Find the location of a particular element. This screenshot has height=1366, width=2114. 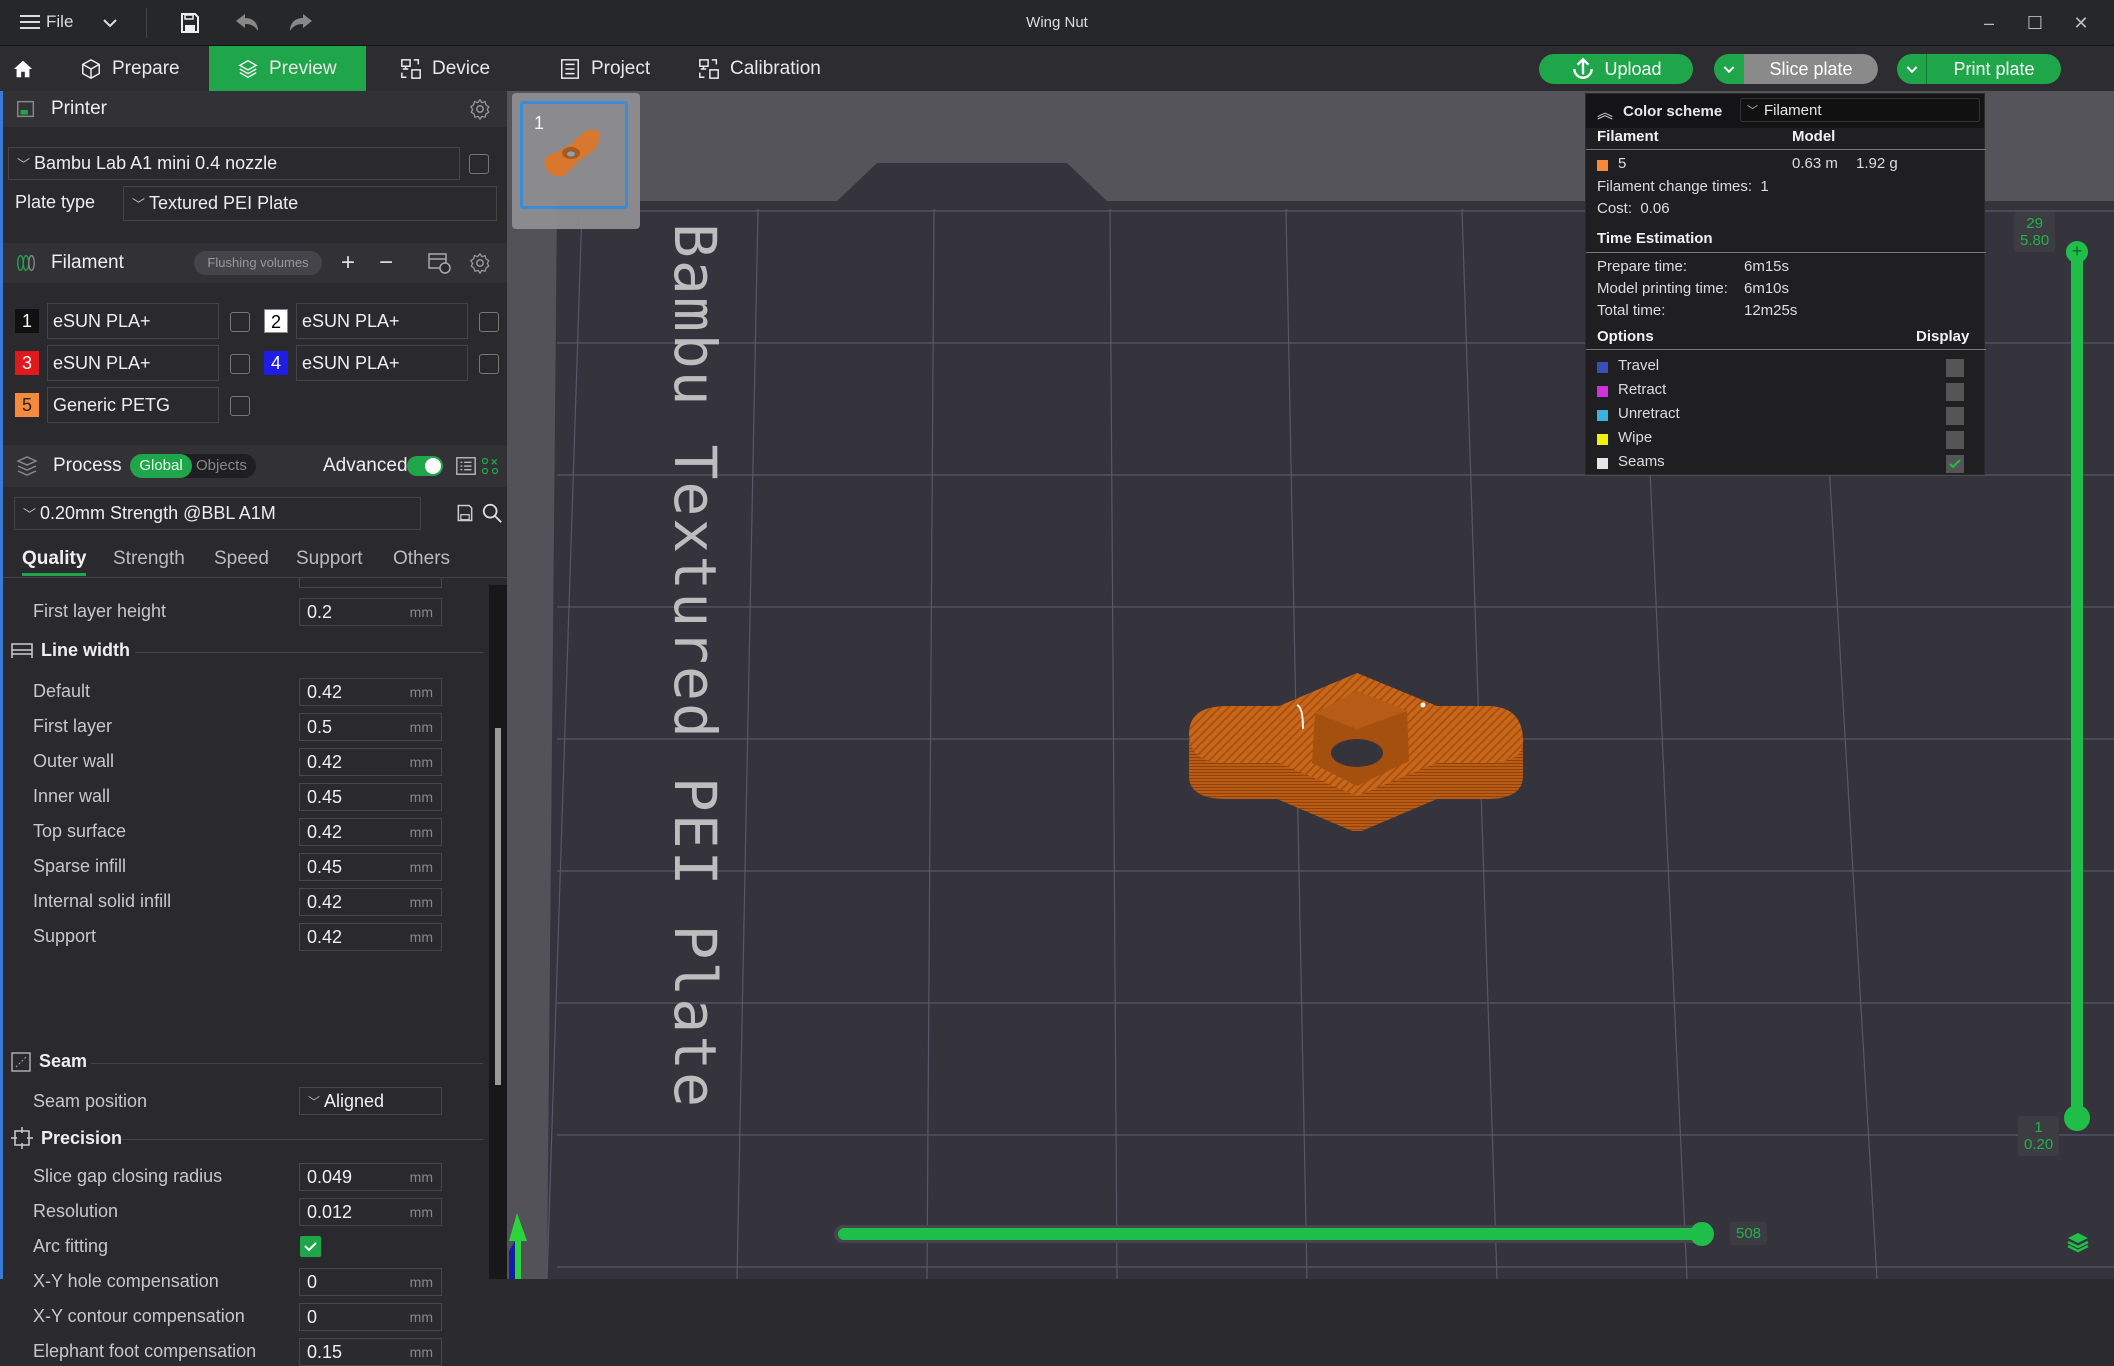

slice-gap-input: 0.049 mm is located at coordinates (370, 1177).